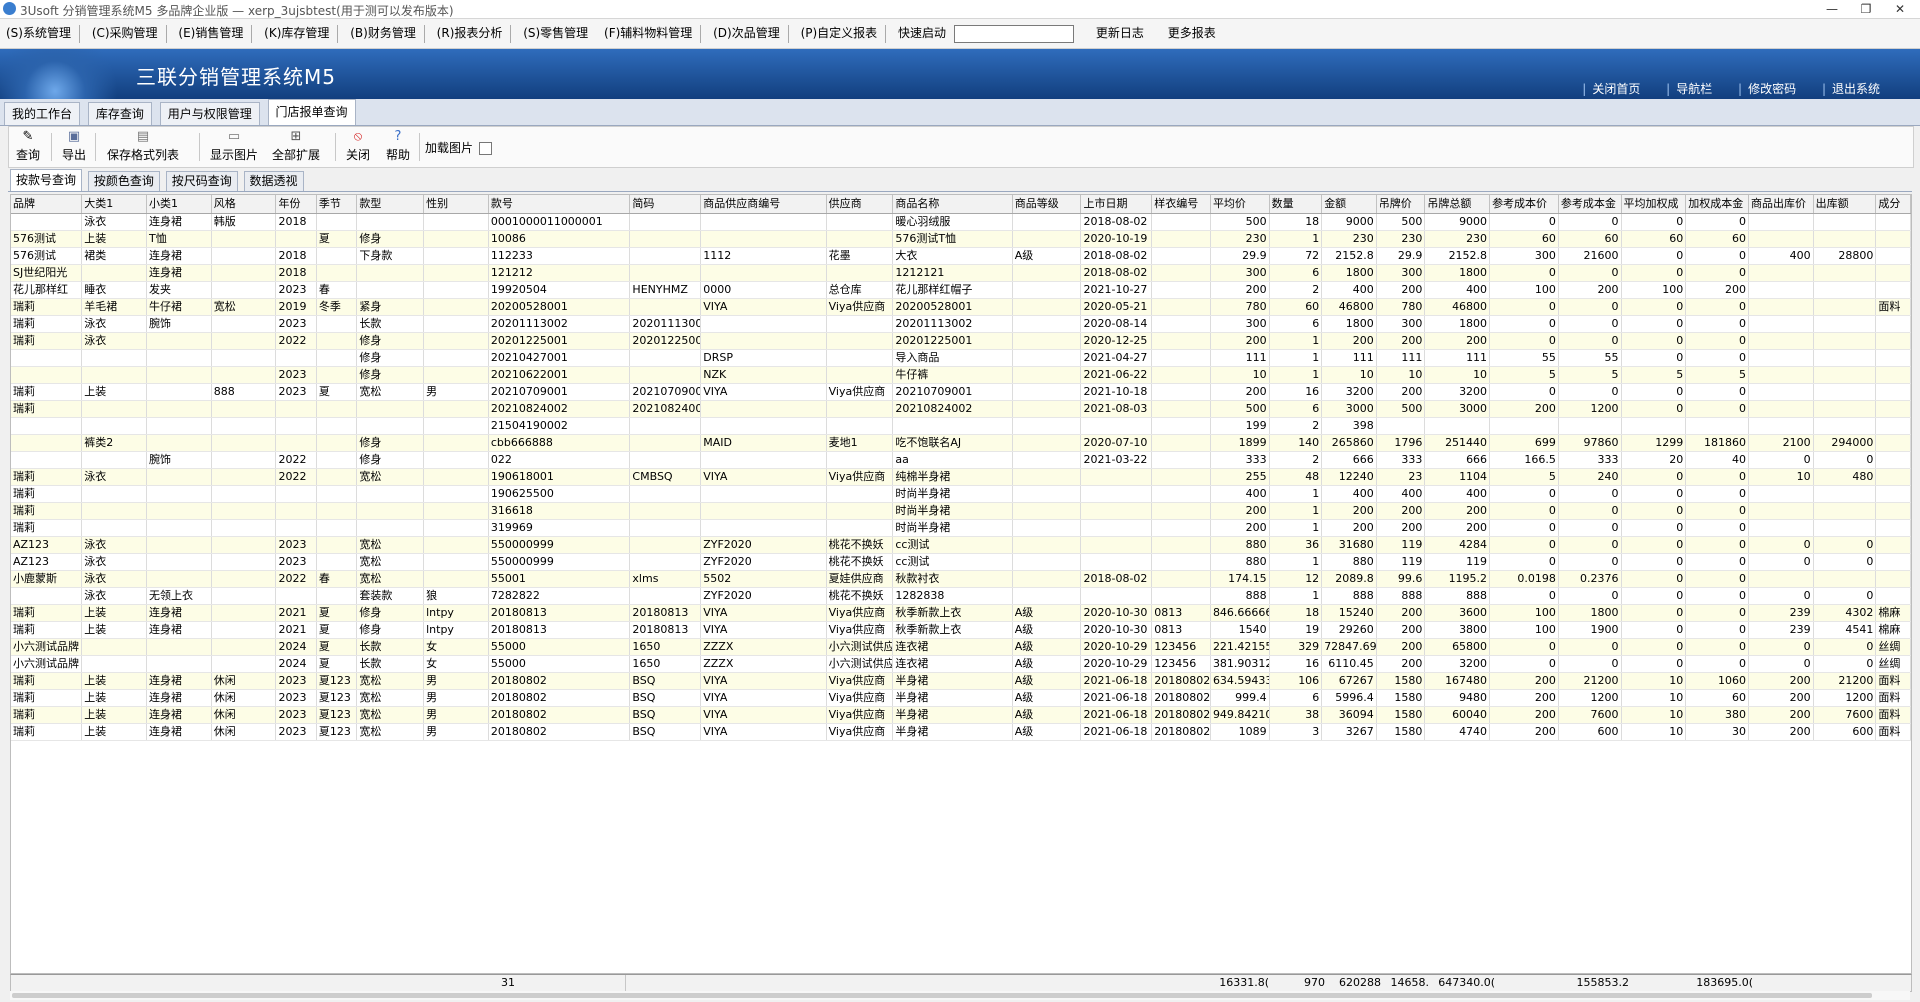  Describe the element at coordinates (648, 33) in the screenshot. I see `menu-materials: (F)辅料物料管理` at that location.